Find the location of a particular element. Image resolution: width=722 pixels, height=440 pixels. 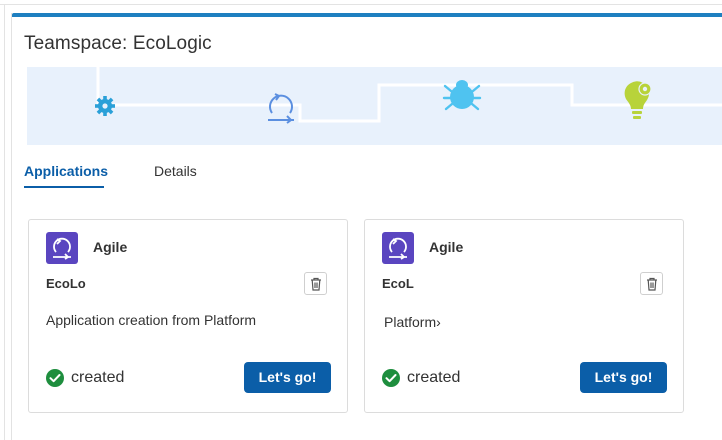

application-description: Platform› is located at coordinates (412, 322).